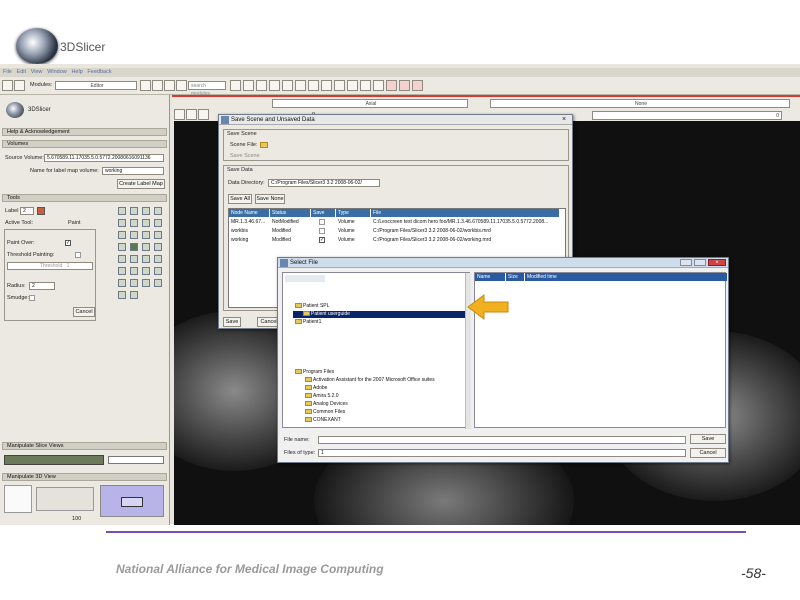 This screenshot has height=600, width=800. I want to click on slice-fov-slider, so click(136, 460).